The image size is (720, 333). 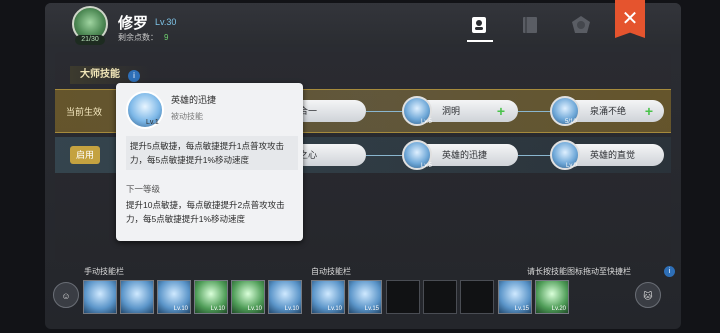 What do you see at coordinates (90, 40) in the screenshot?
I see `avatar-level: 21/30` at bounding box center [90, 40].